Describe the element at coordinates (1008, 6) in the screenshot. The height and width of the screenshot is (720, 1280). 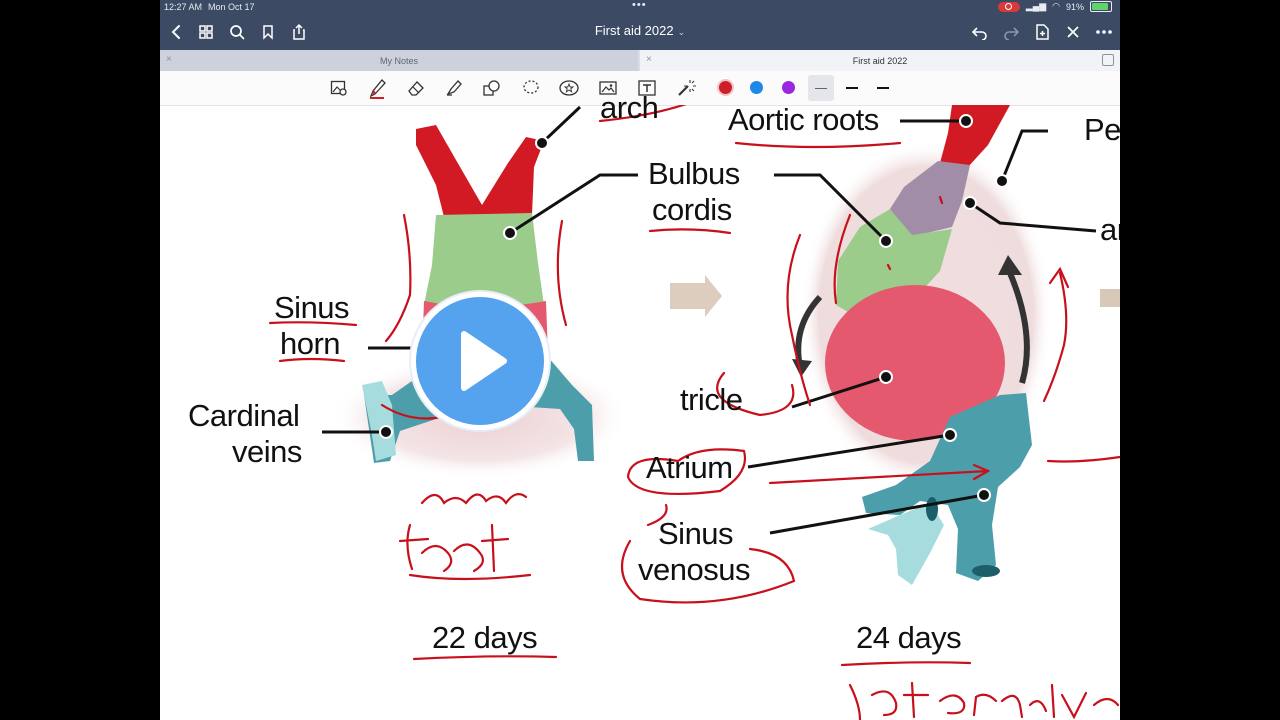
I see `screen-record-icon` at that location.